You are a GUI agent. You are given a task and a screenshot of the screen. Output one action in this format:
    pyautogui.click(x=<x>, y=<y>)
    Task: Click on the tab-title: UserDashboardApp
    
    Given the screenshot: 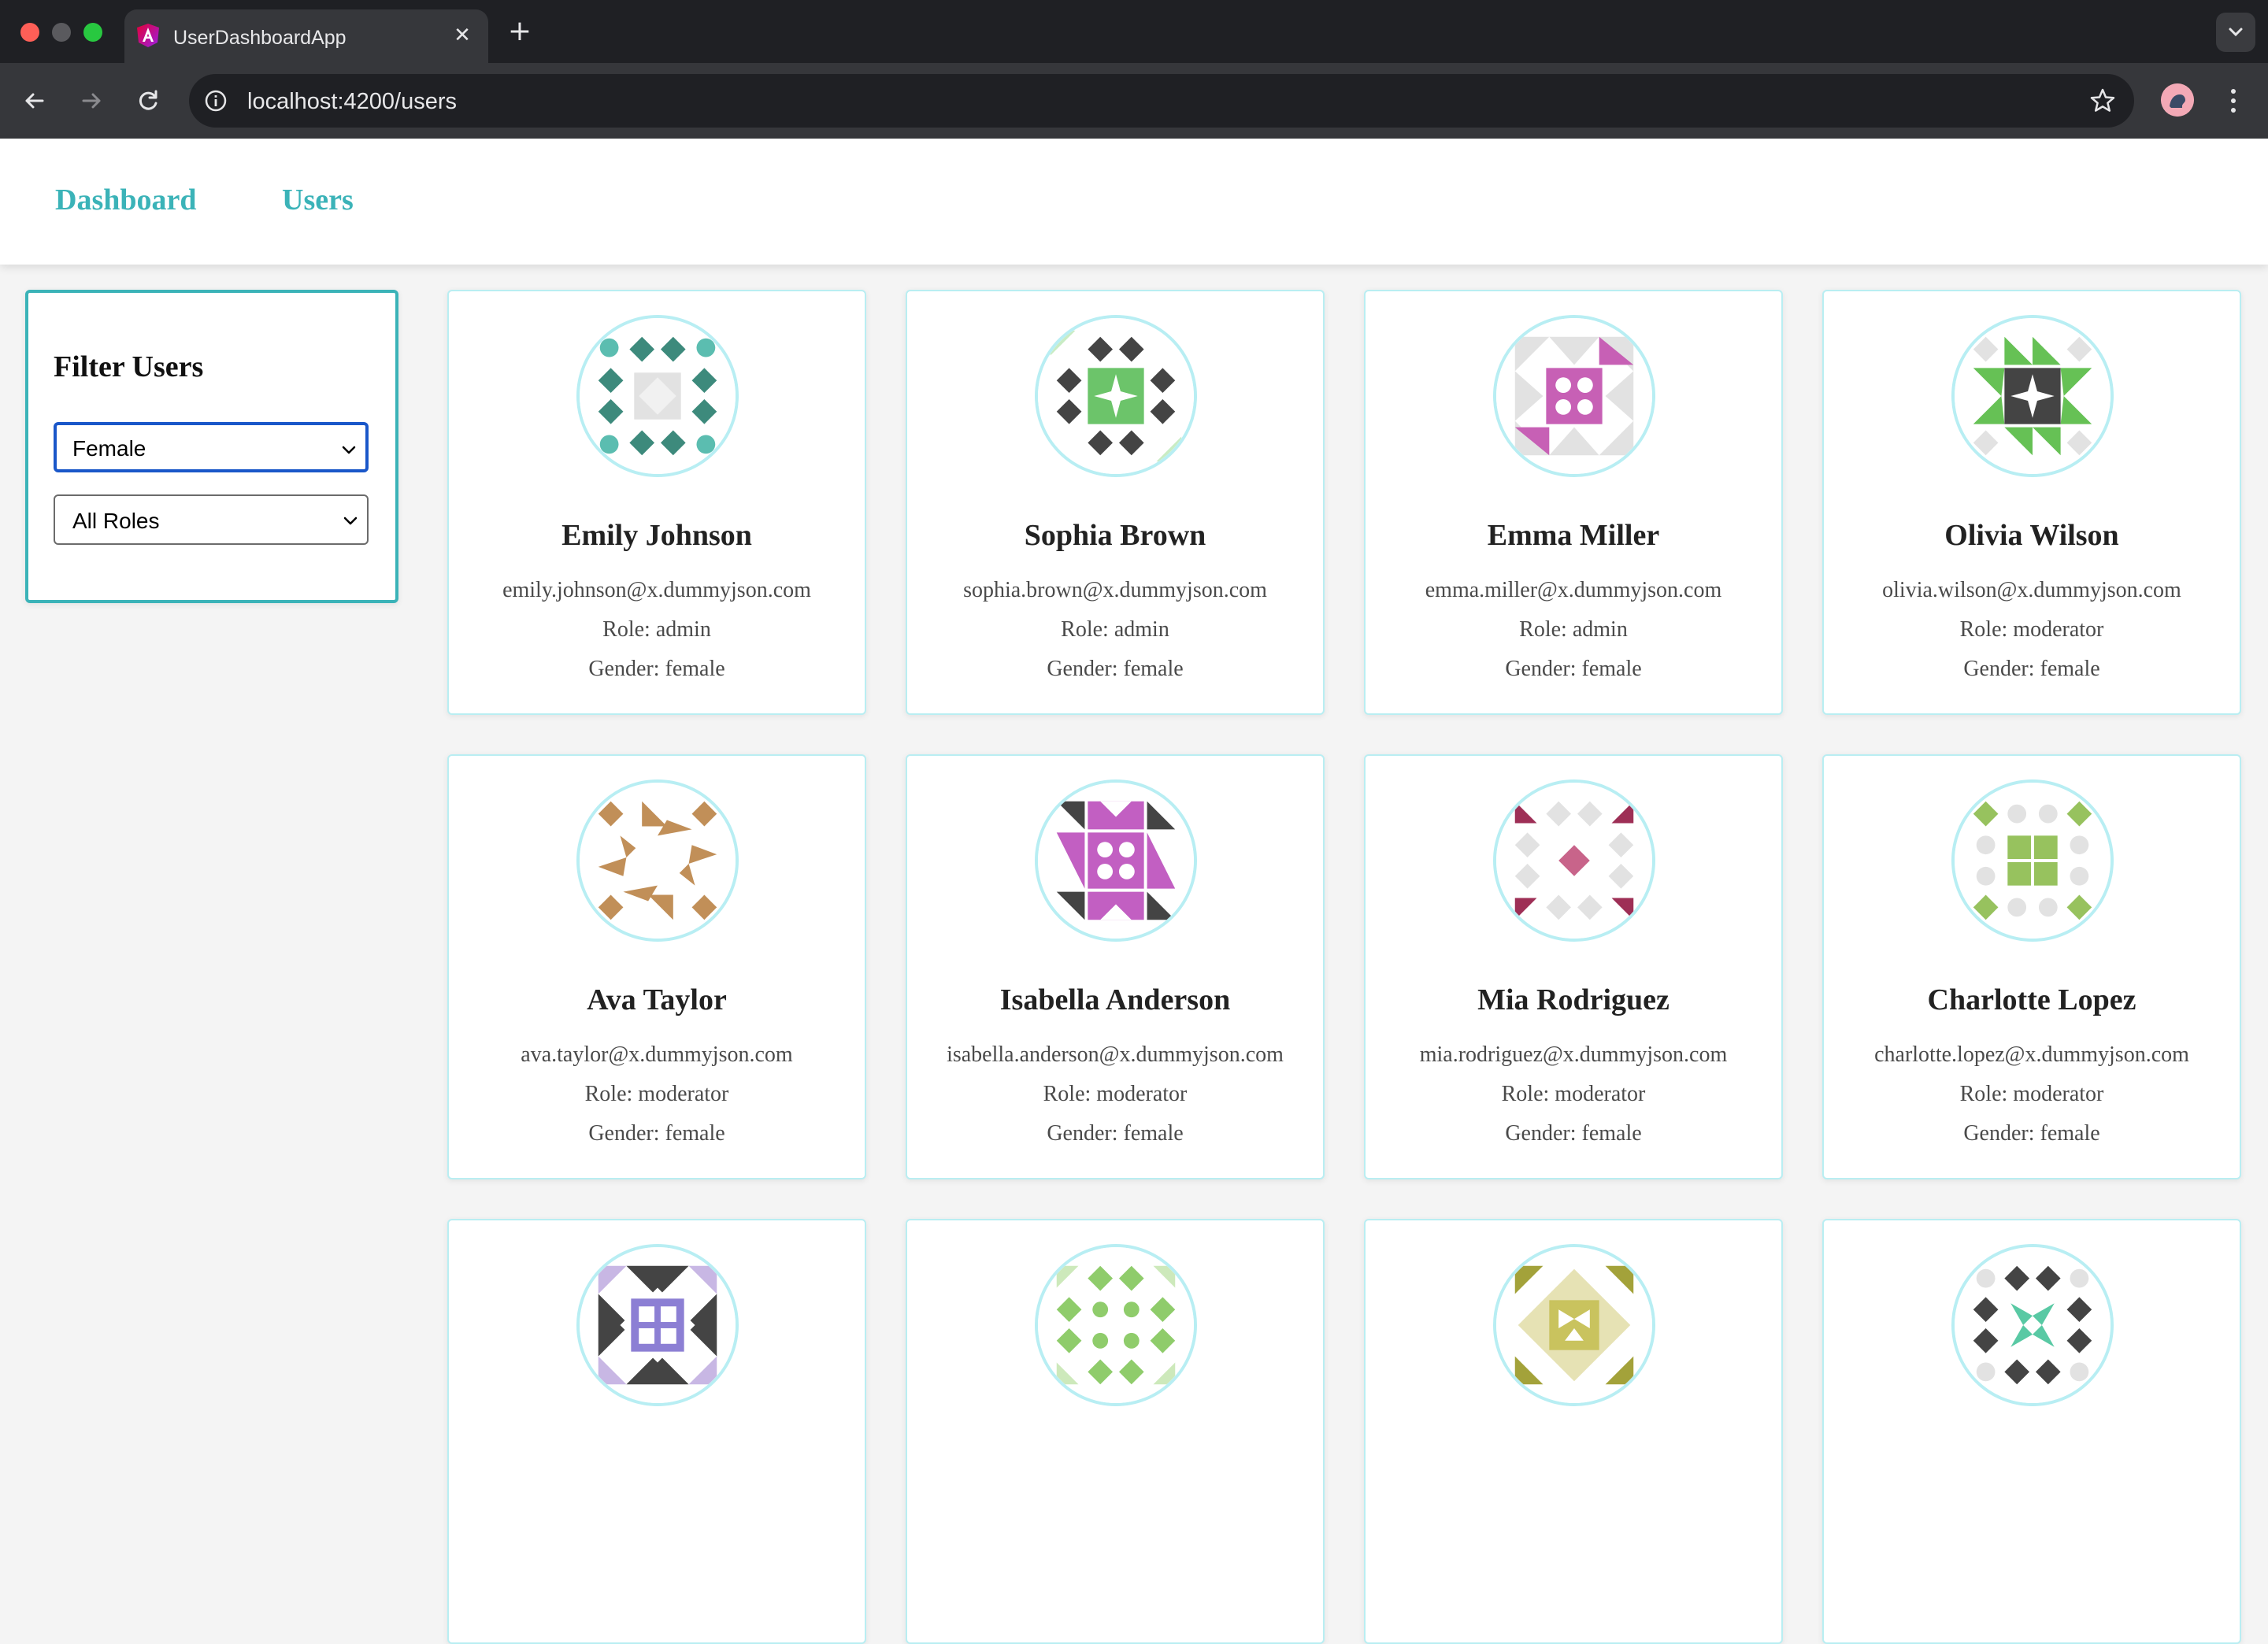 What is the action you would take?
    pyautogui.click(x=259, y=38)
    